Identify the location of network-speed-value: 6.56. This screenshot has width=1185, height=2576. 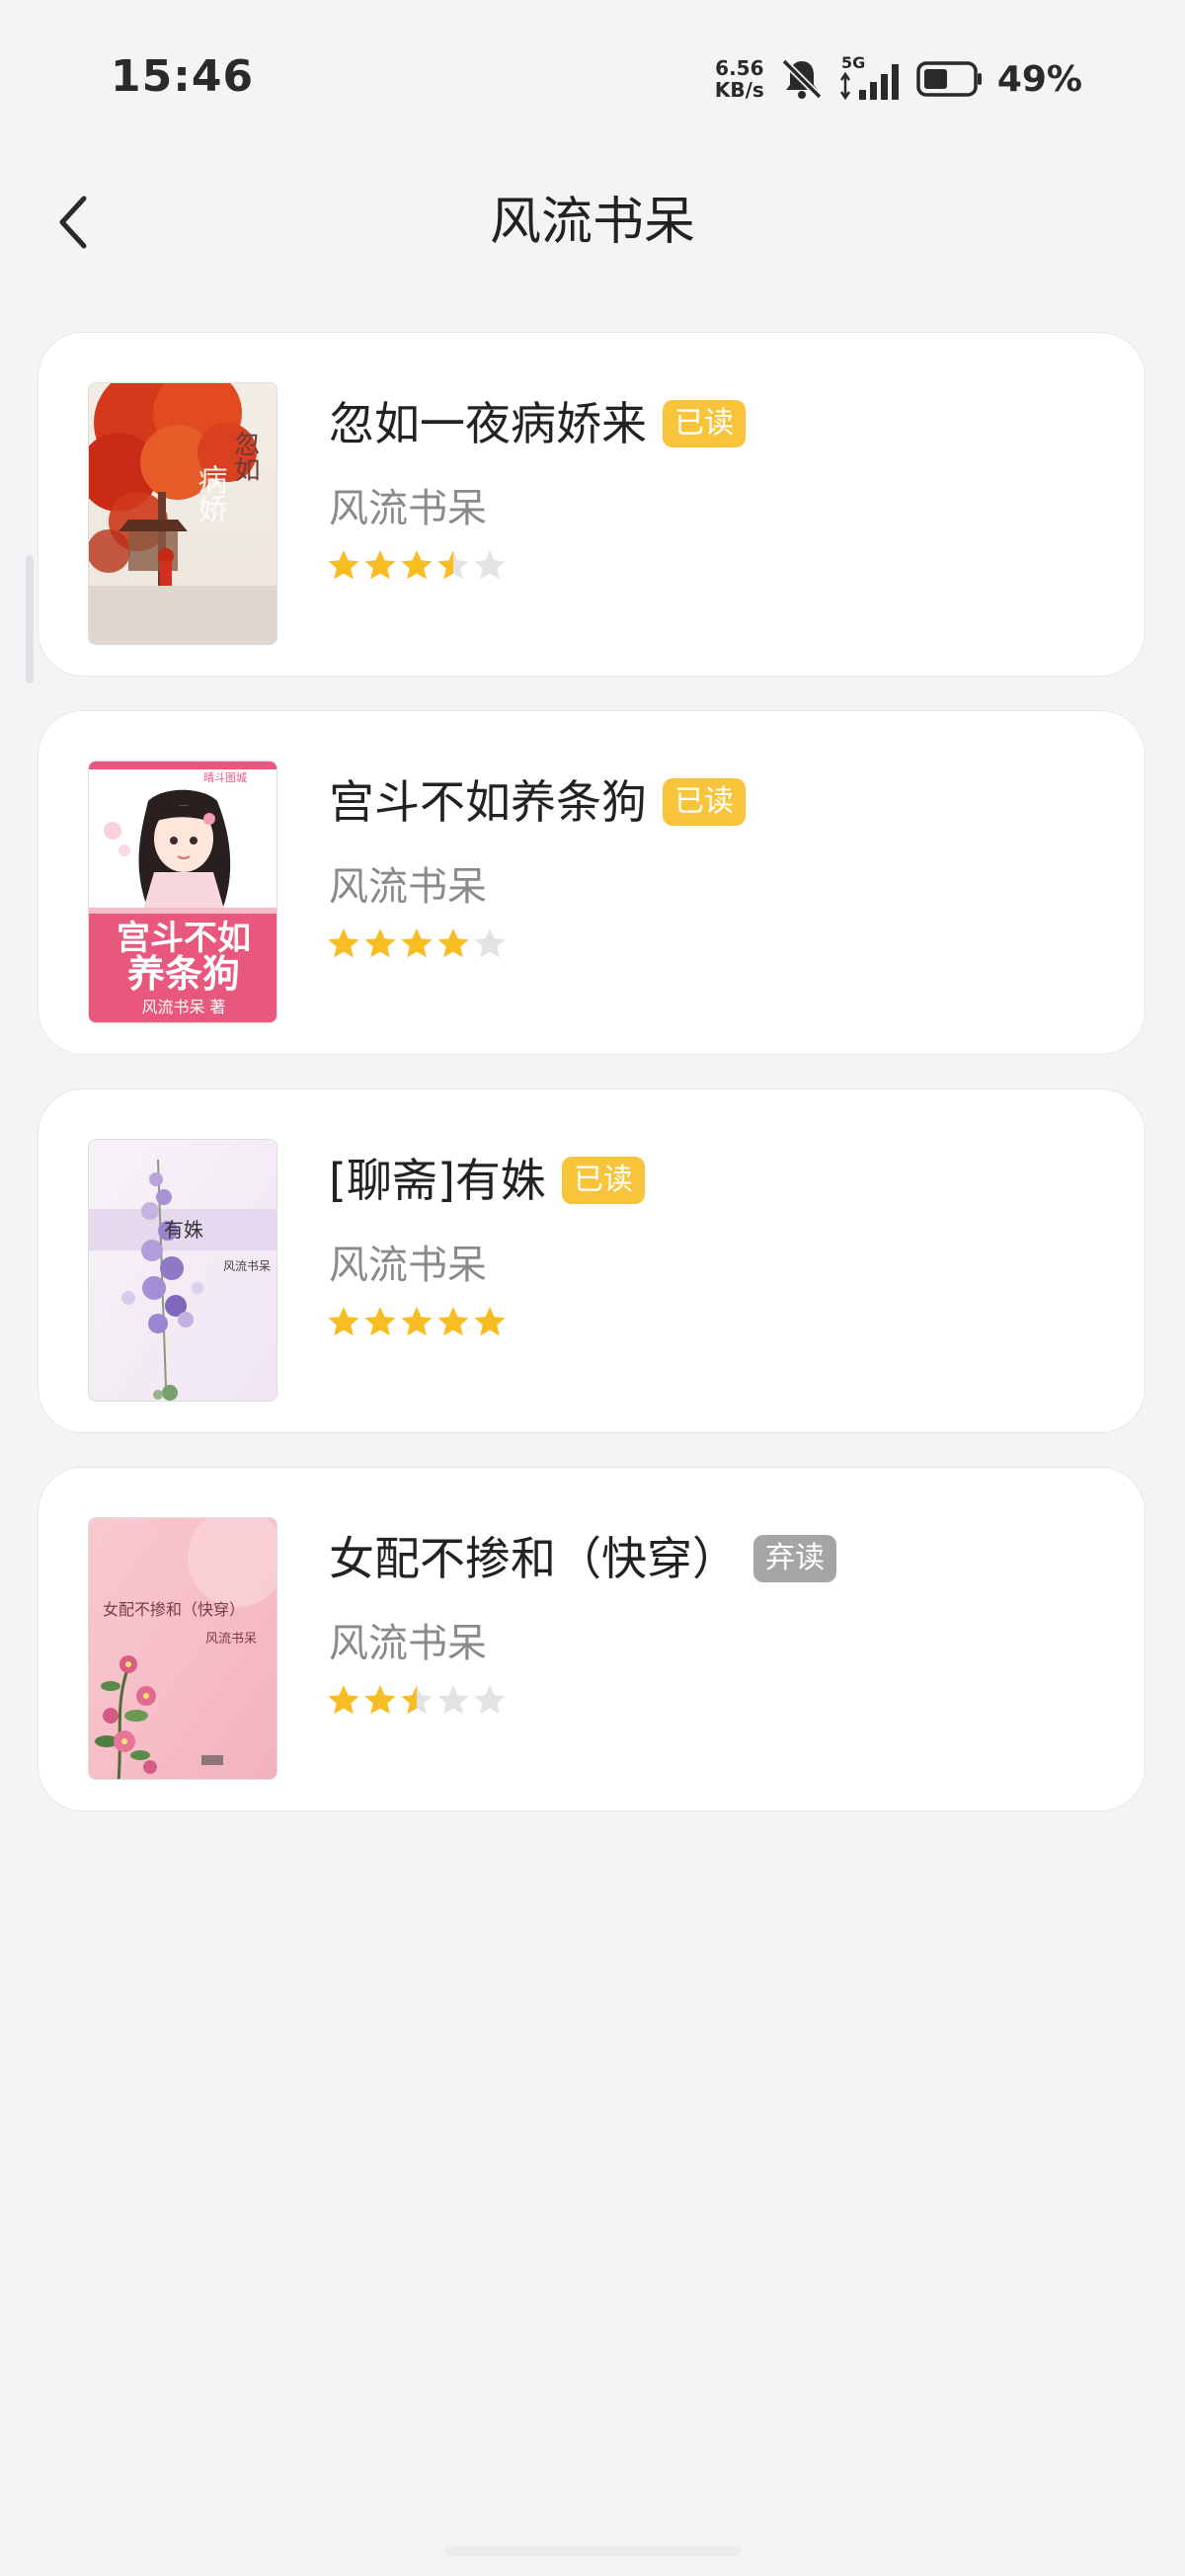
(740, 68).